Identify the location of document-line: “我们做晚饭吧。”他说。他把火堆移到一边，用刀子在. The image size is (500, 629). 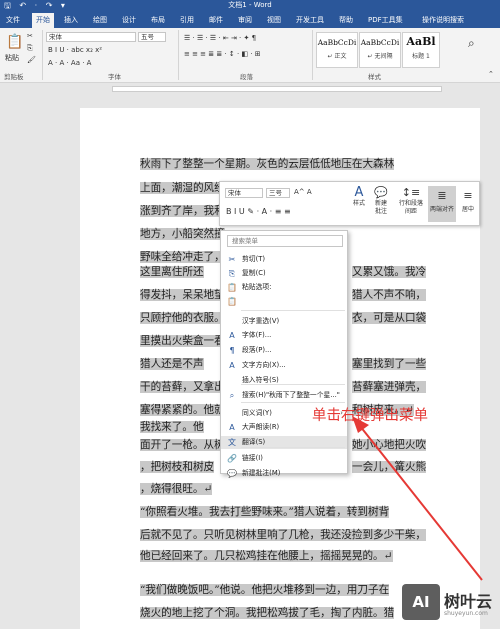
(265, 590).